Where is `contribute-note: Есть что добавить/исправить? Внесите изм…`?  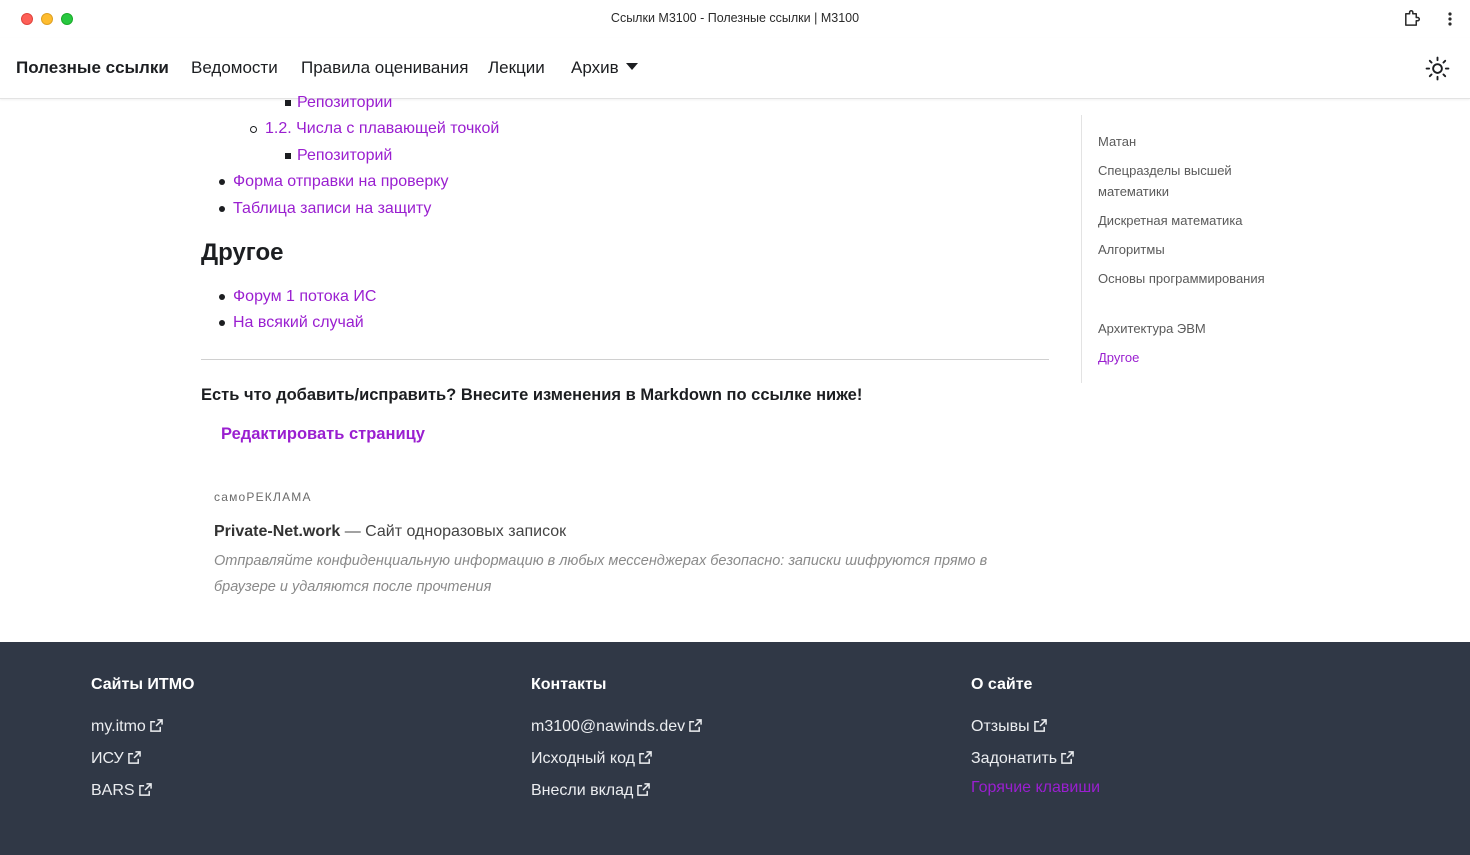
contribute-note: Есть что добавить/исправить? Внесите изм… is located at coordinates (532, 395).